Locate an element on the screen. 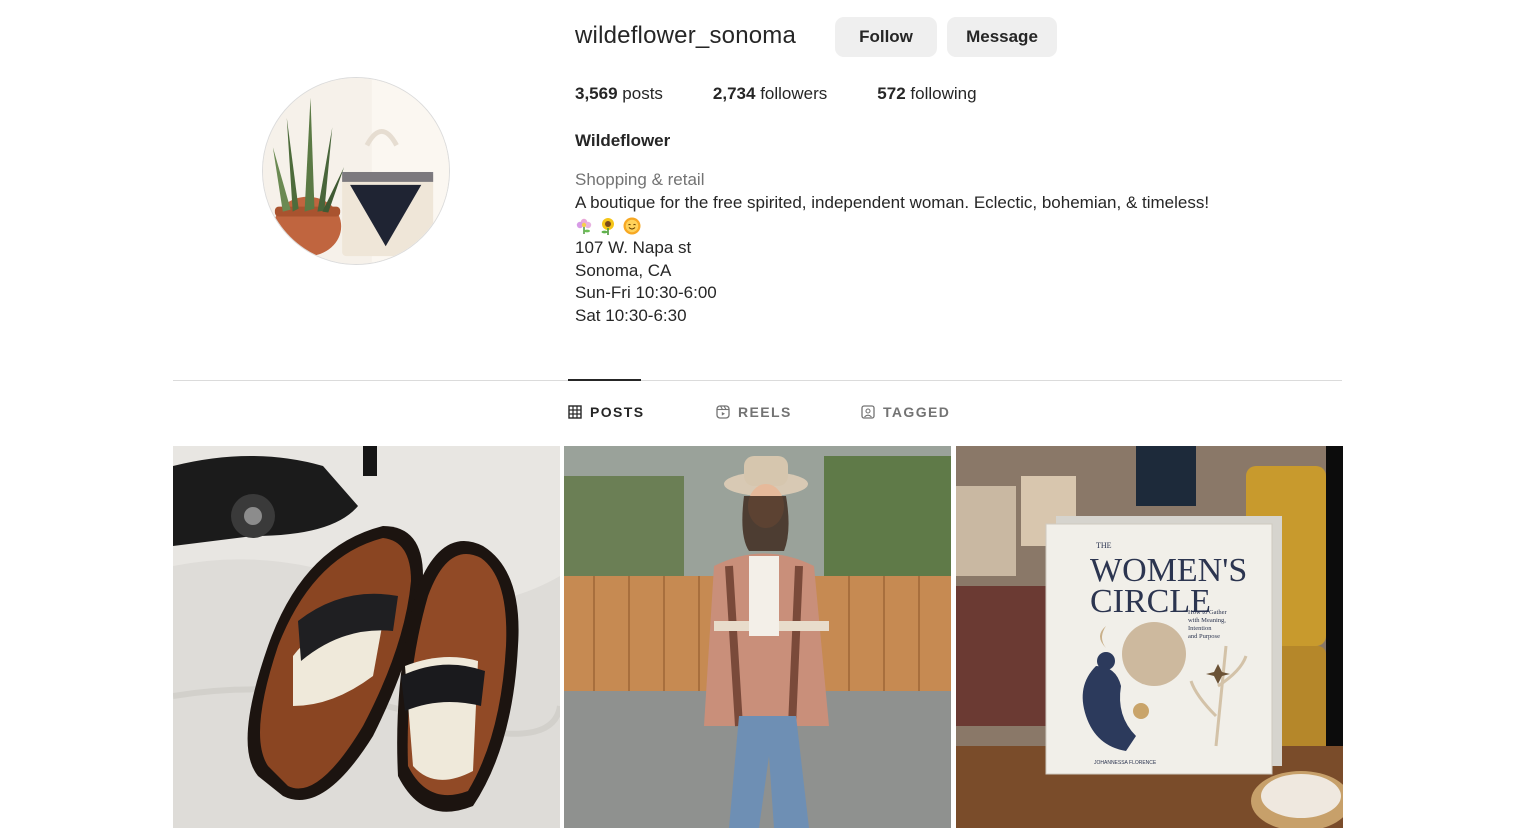 Image resolution: width=1536 pixels, height=828 pixels. followers-label: followers is located at coordinates (794, 93).